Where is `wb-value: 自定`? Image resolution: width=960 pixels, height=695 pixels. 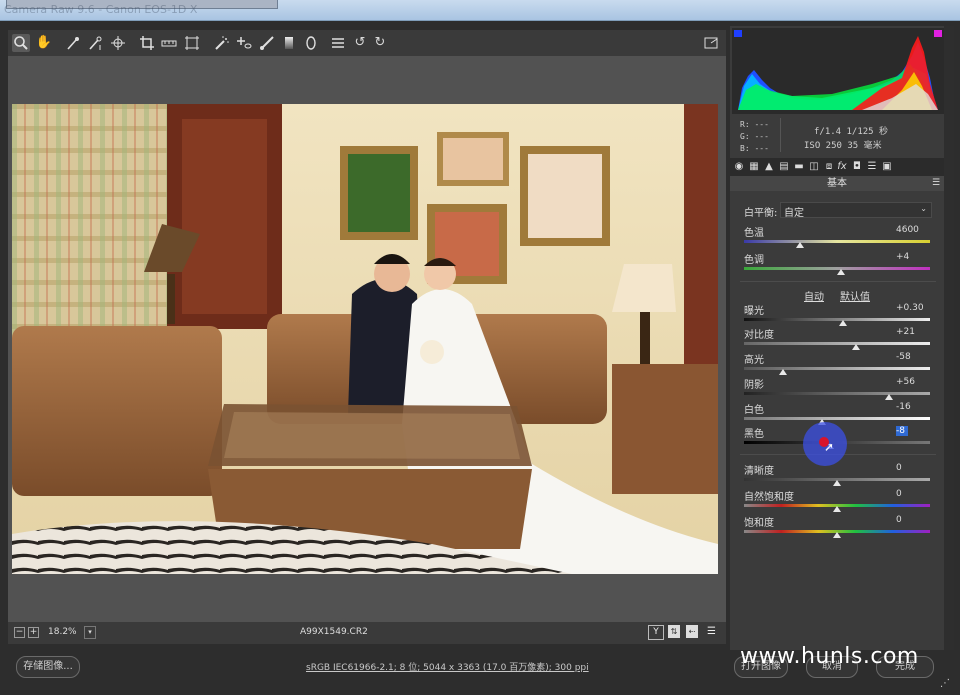
wb-value: 自定 is located at coordinates (794, 213).